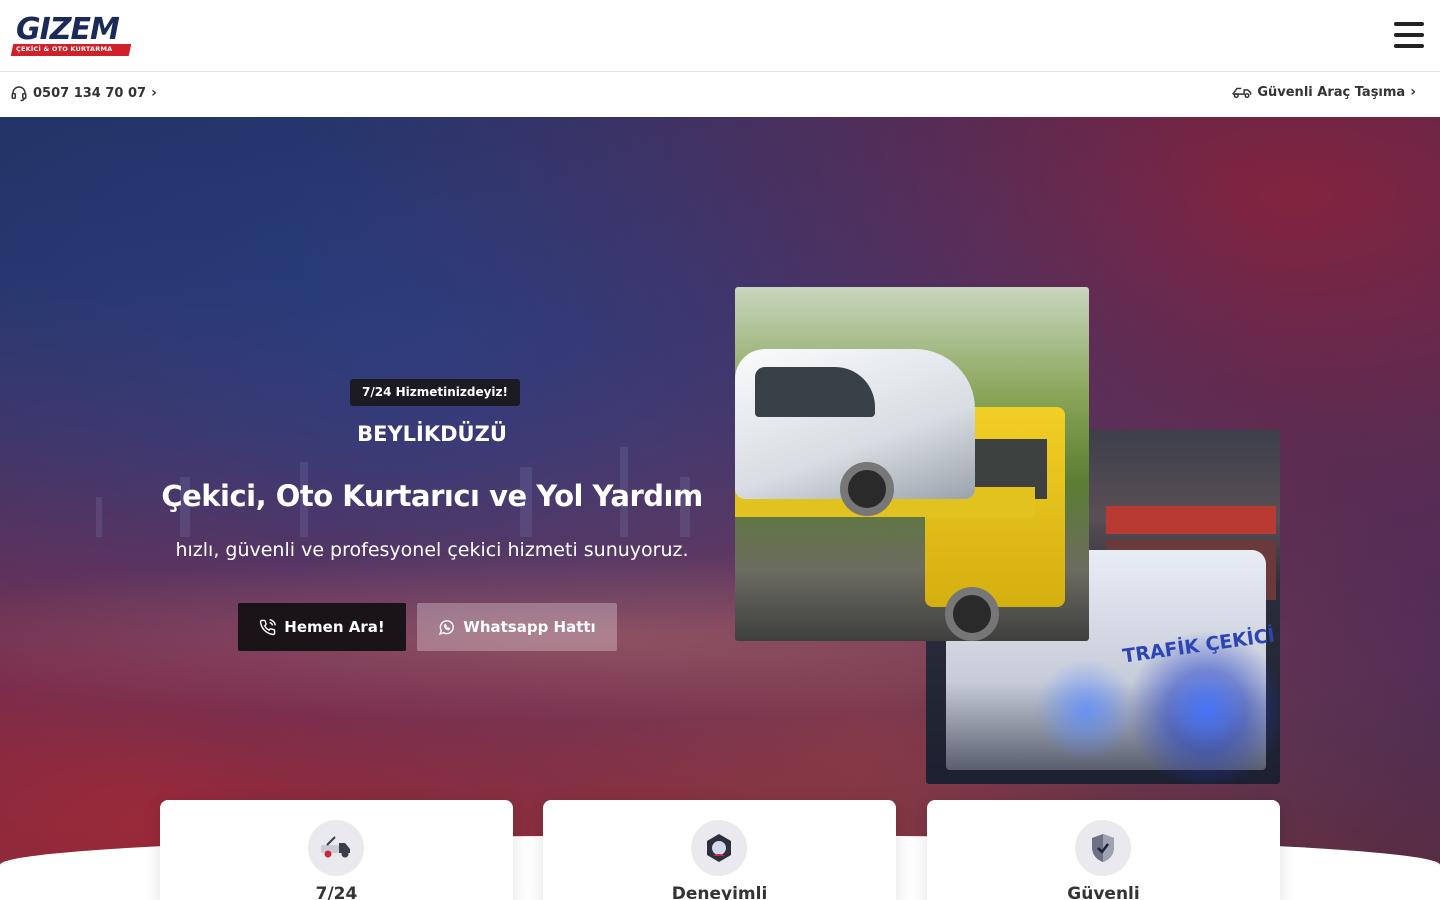  What do you see at coordinates (268, 626) in the screenshot?
I see `phone-icon` at bounding box center [268, 626].